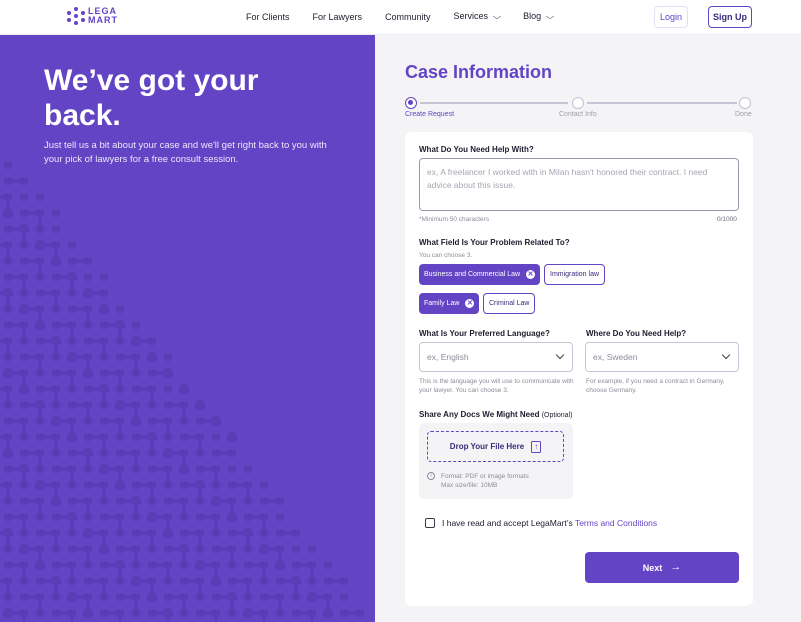 Image resolution: width=801 pixels, height=622 pixels. What do you see at coordinates (479, 72) in the screenshot?
I see `page-title: Case Information` at bounding box center [479, 72].